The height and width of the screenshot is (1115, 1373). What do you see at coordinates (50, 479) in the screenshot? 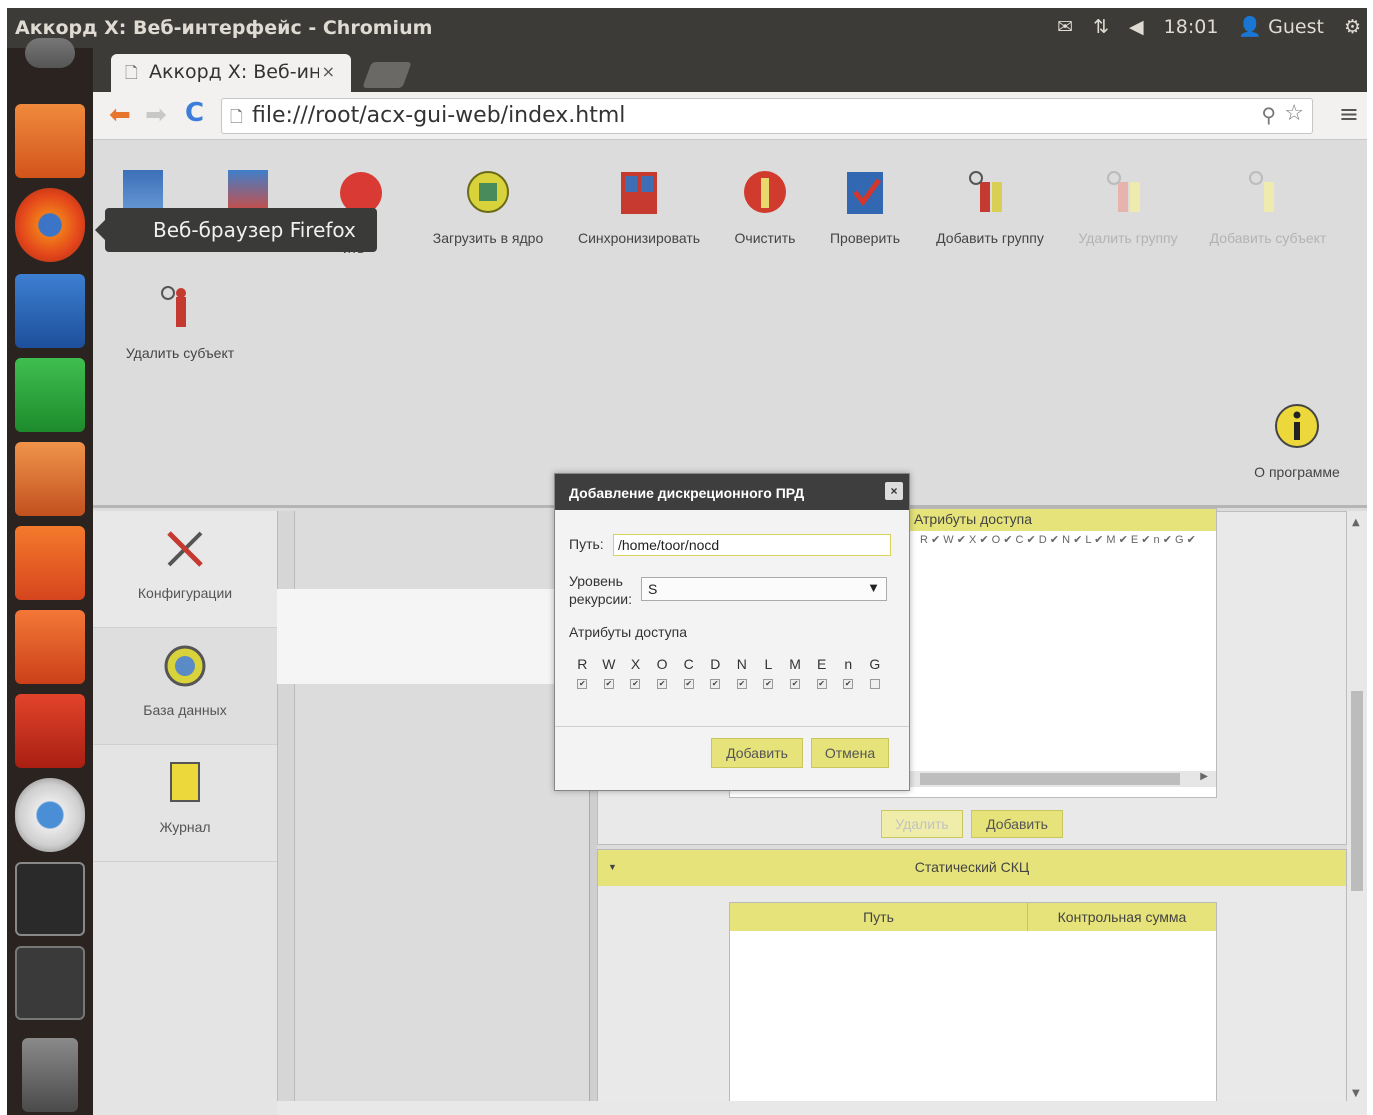
I see `impress-icon` at bounding box center [50, 479].